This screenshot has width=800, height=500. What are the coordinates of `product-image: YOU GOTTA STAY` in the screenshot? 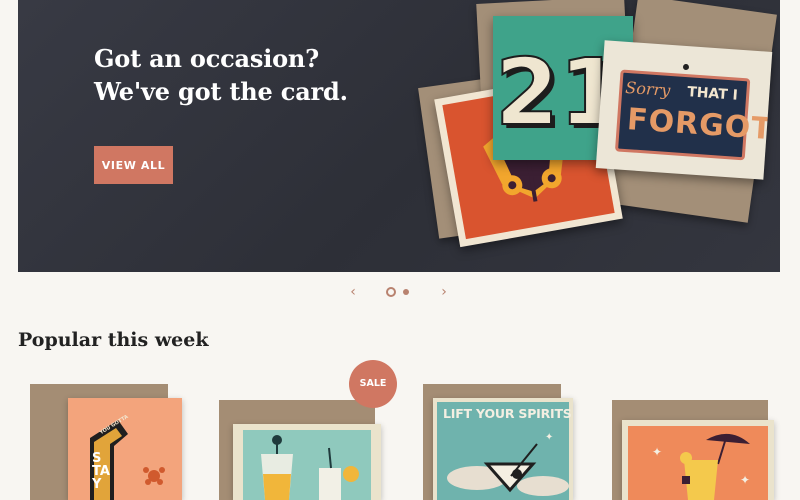 It's located at (125, 449).